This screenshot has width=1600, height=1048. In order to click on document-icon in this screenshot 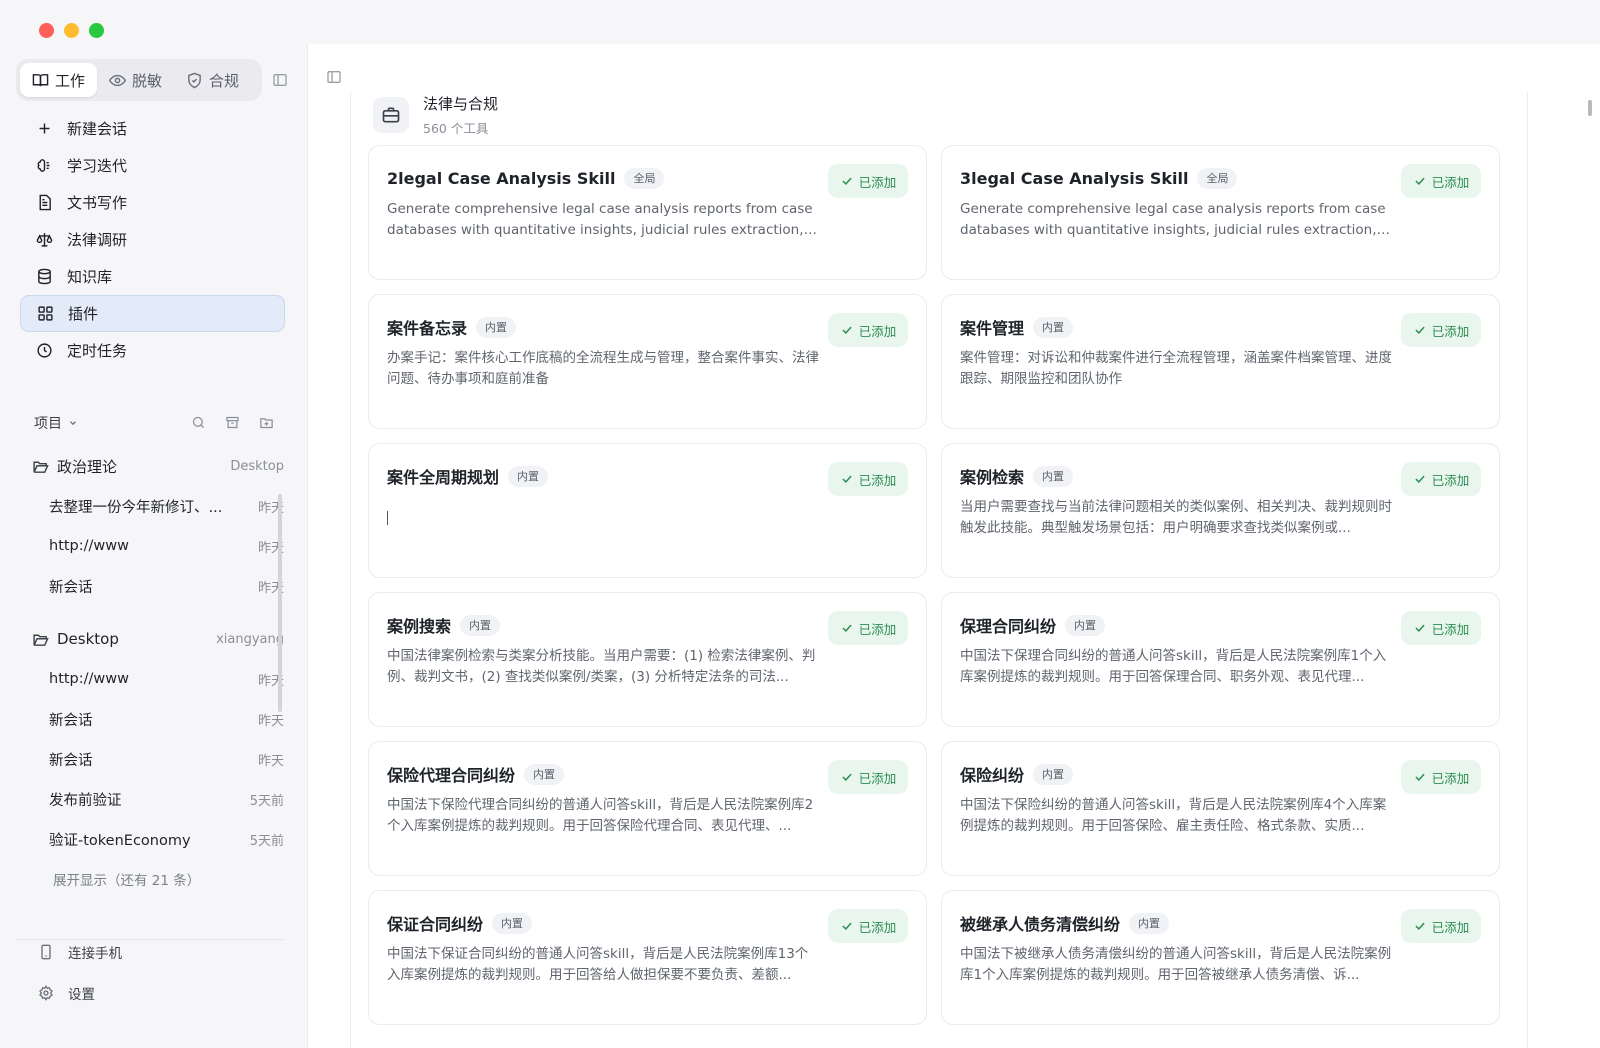, I will do `click(45, 202)`.